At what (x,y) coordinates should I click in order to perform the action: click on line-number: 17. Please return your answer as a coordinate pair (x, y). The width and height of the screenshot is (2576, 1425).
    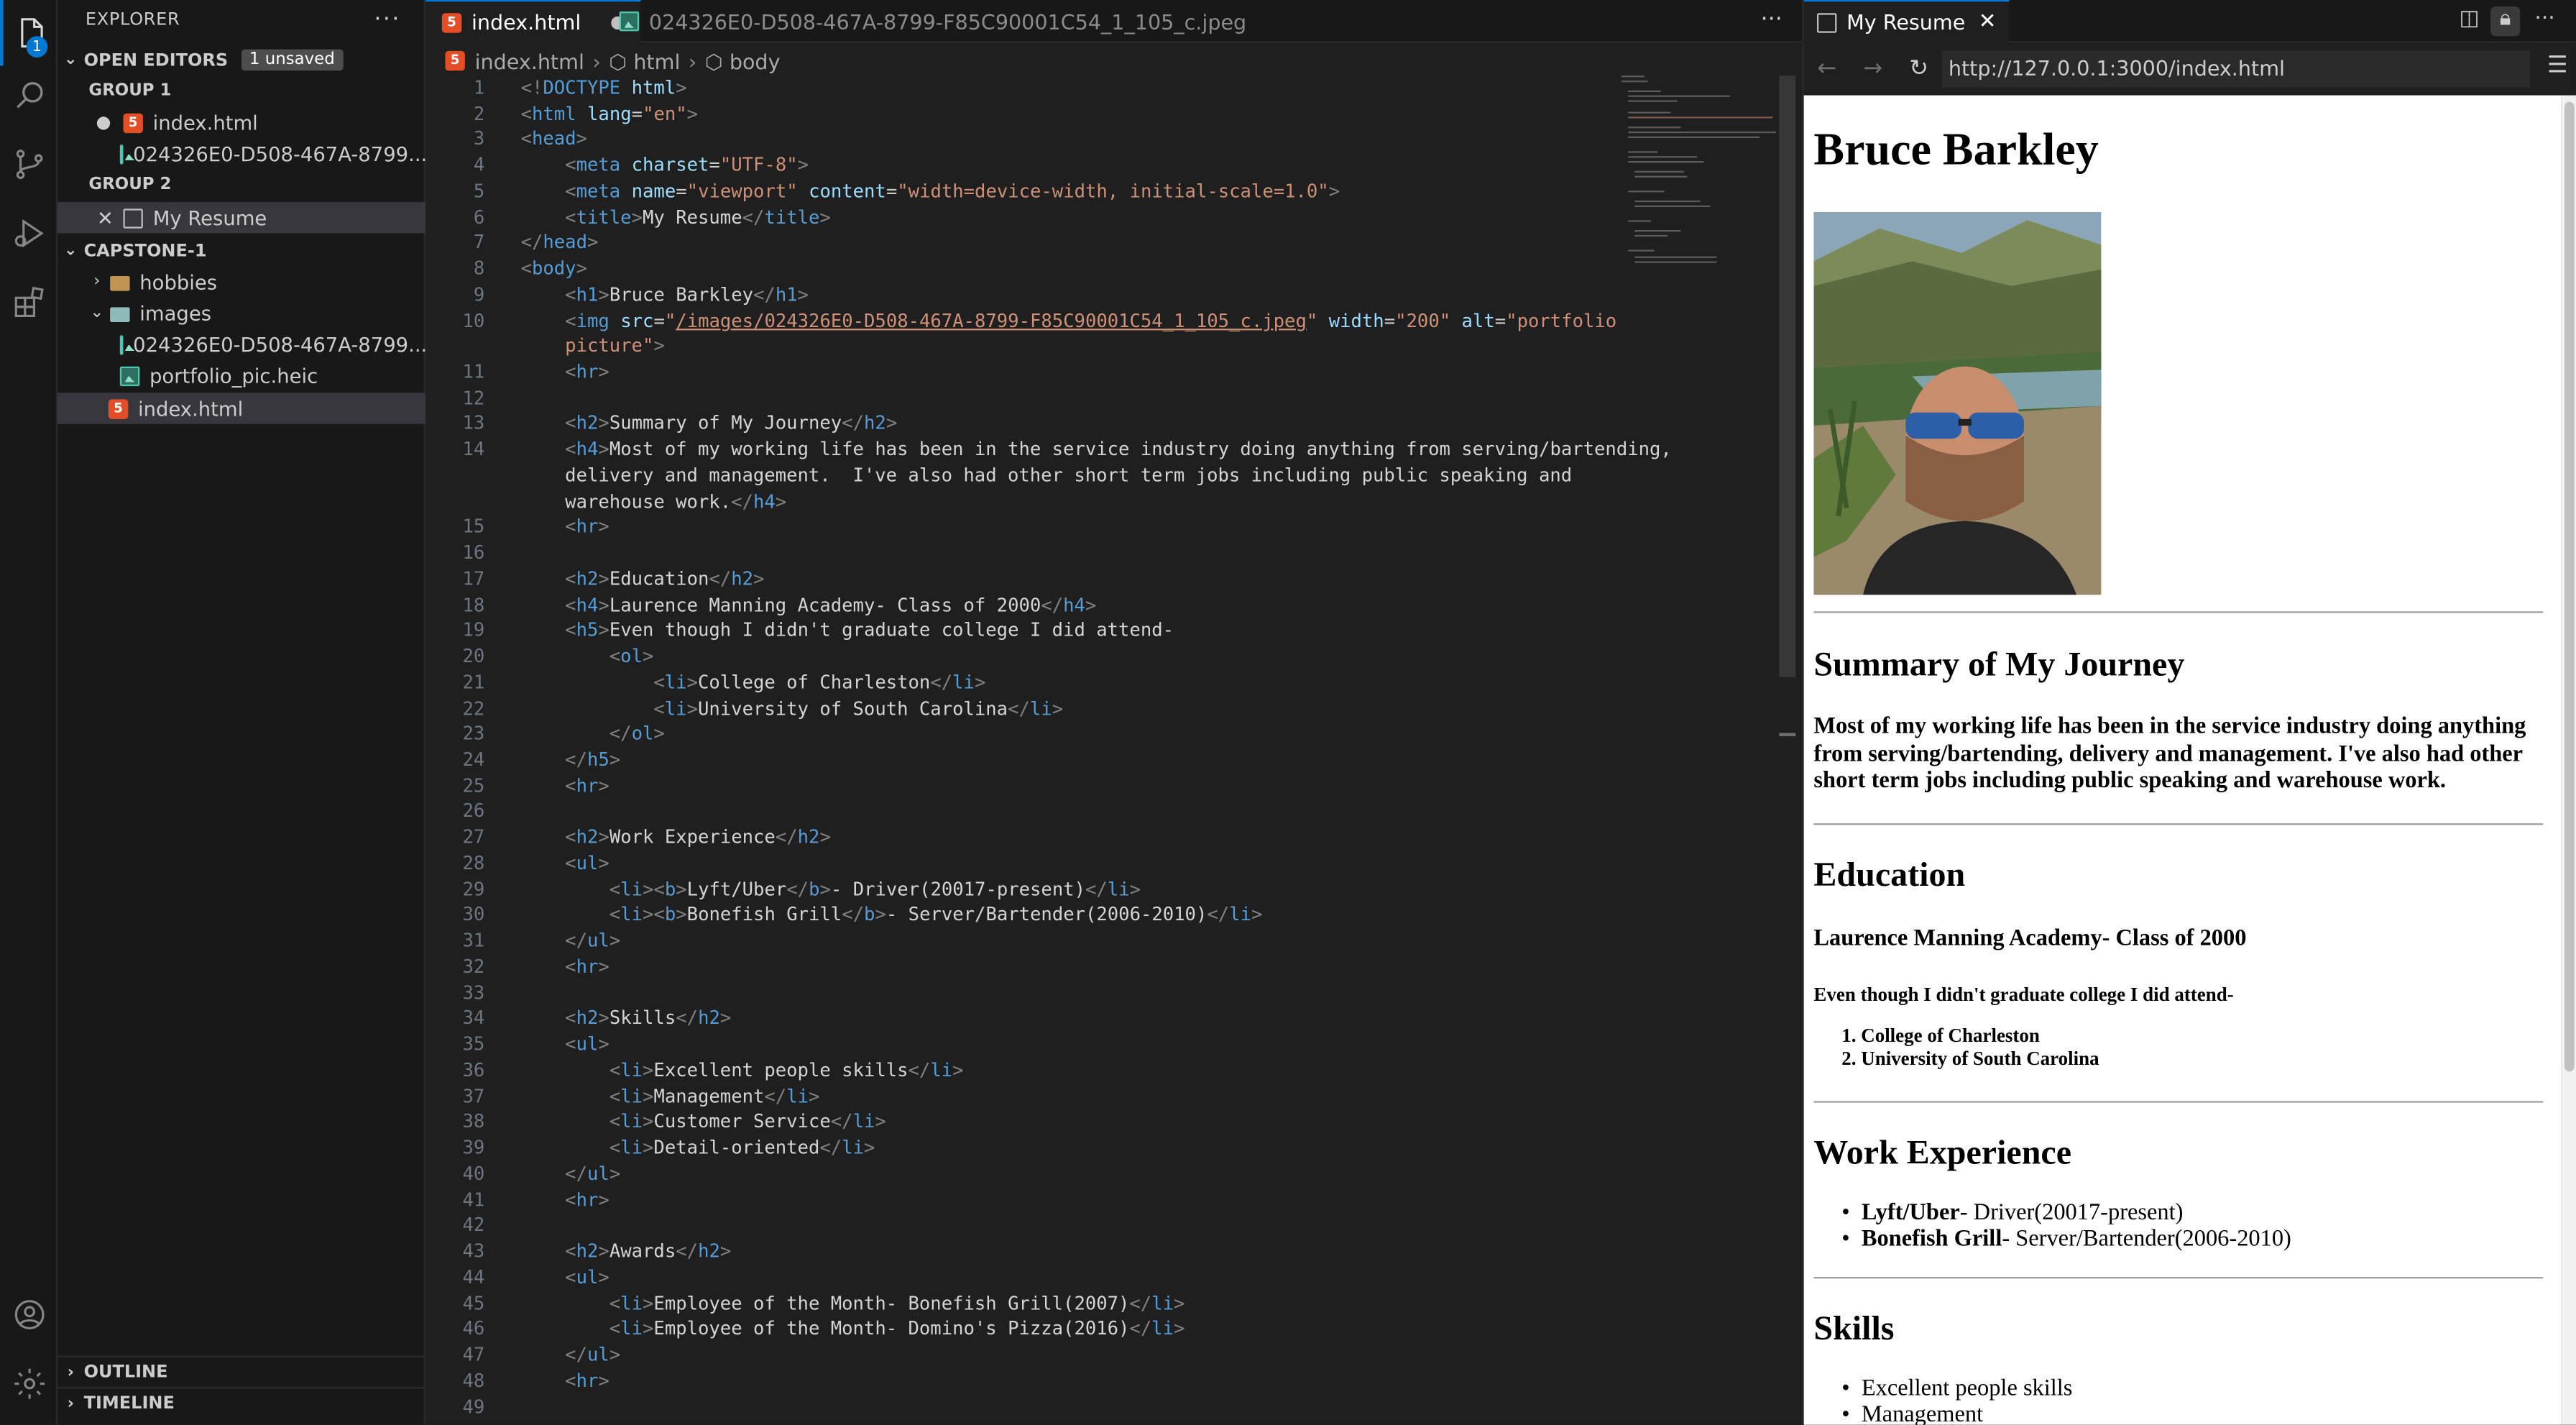
    Looking at the image, I should click on (473, 579).